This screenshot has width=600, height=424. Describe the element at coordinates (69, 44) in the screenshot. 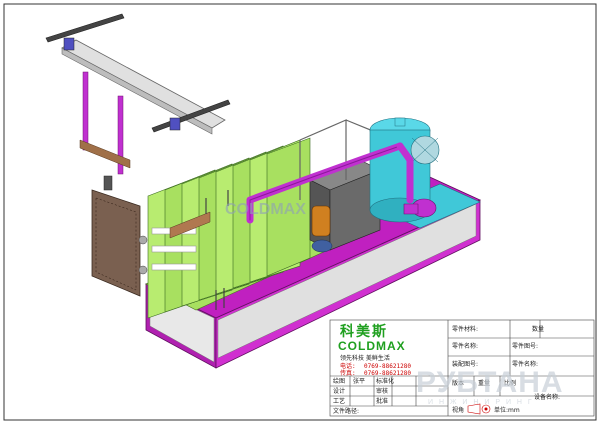

I see `rail-bracket-left` at that location.